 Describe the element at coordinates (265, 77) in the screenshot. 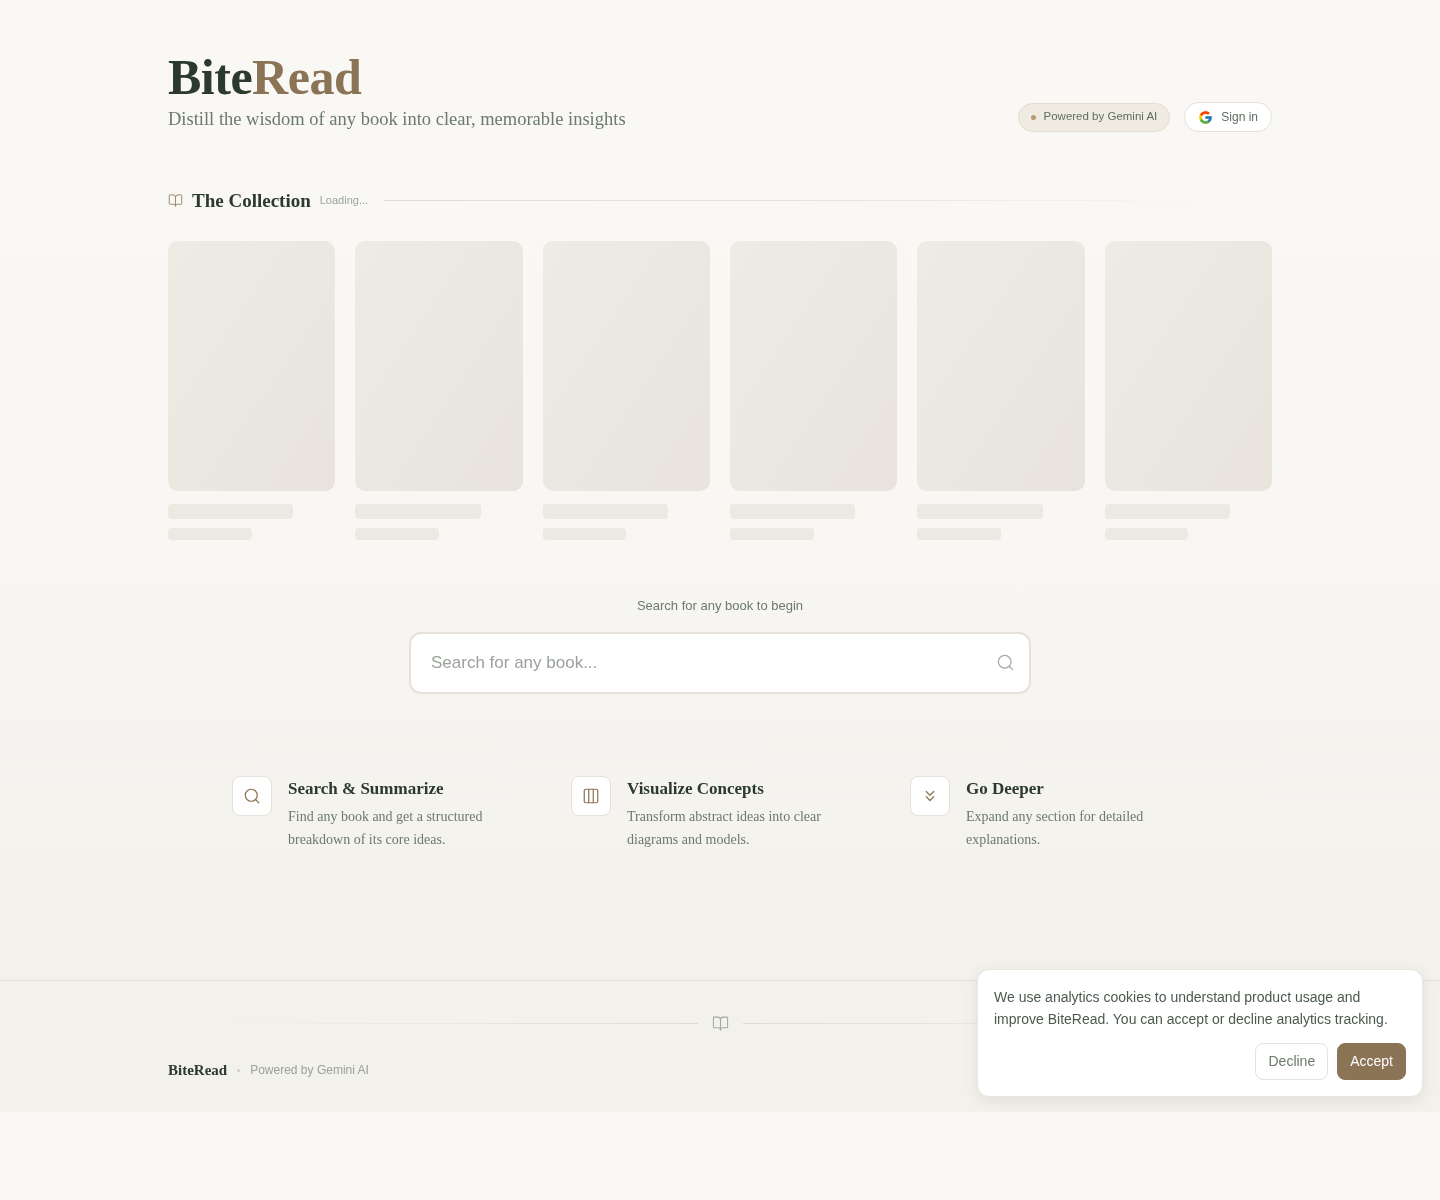

I see `logo-wordmark: BiteRead` at that location.